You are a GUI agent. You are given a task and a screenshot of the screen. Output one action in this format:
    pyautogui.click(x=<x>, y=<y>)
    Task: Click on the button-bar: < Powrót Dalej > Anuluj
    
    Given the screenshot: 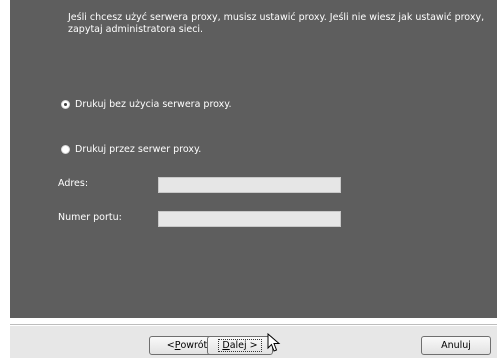 What is the action you would take?
    pyautogui.click(x=253, y=342)
    